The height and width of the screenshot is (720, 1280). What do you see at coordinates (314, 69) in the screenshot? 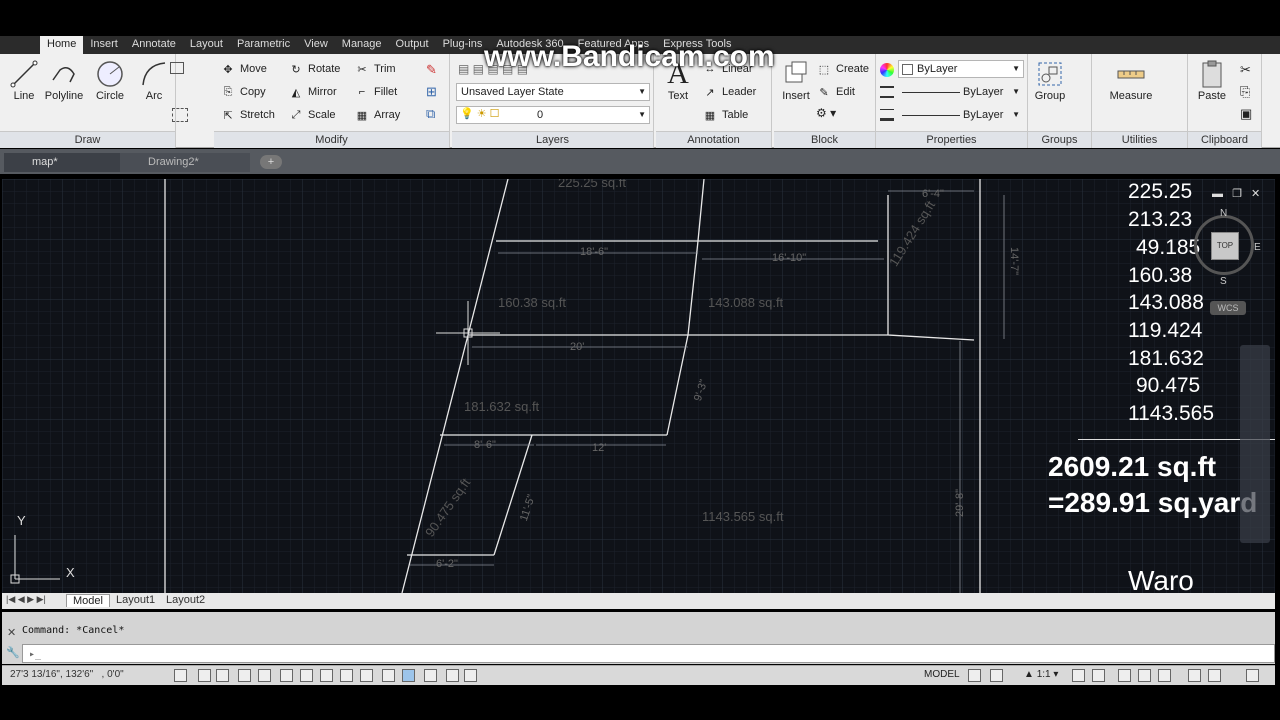
I see `rotate-button: ↻ Rotate` at bounding box center [314, 69].